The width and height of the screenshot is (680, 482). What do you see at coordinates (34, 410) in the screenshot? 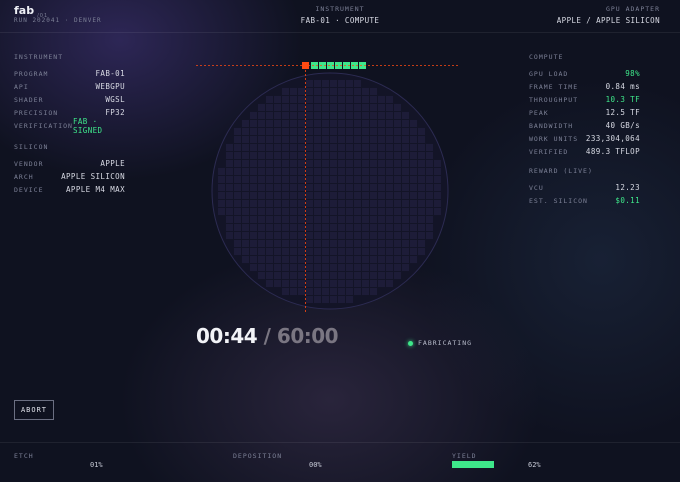
I see `abort-button: ABORT` at bounding box center [34, 410].